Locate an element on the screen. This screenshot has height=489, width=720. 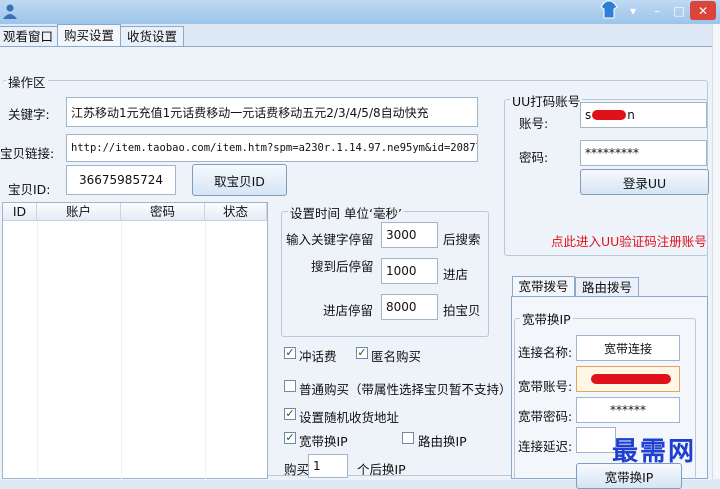
watermark: 最需网 is located at coordinates (654, 452).